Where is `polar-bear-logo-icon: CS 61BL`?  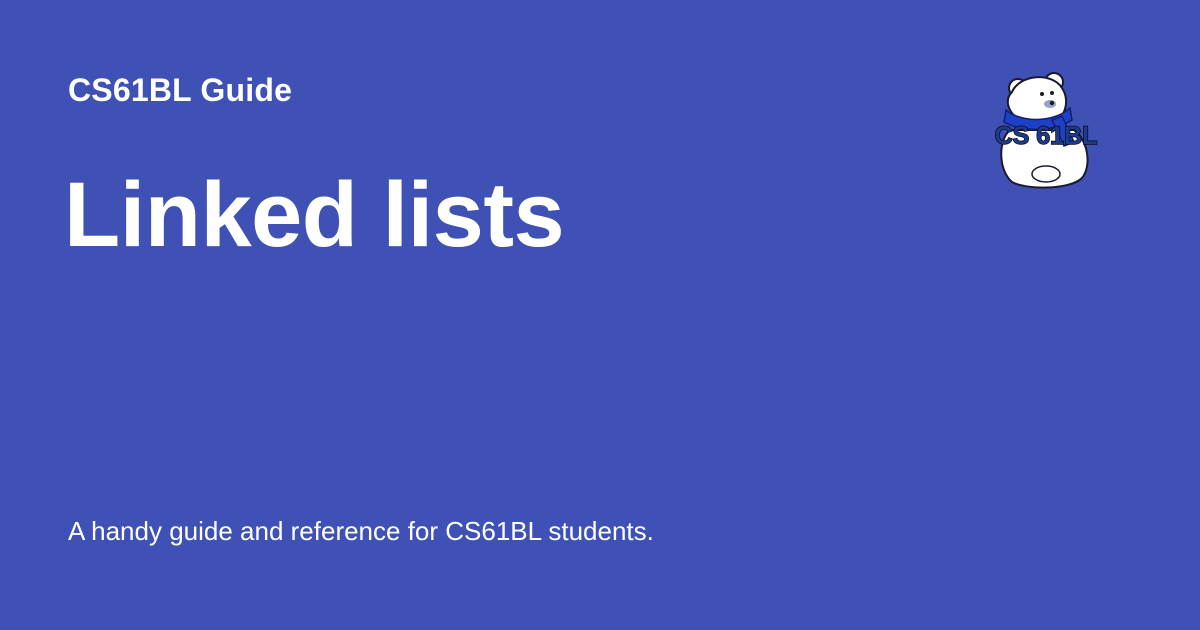
polar-bear-logo-icon: CS 61BL is located at coordinates (1046, 130).